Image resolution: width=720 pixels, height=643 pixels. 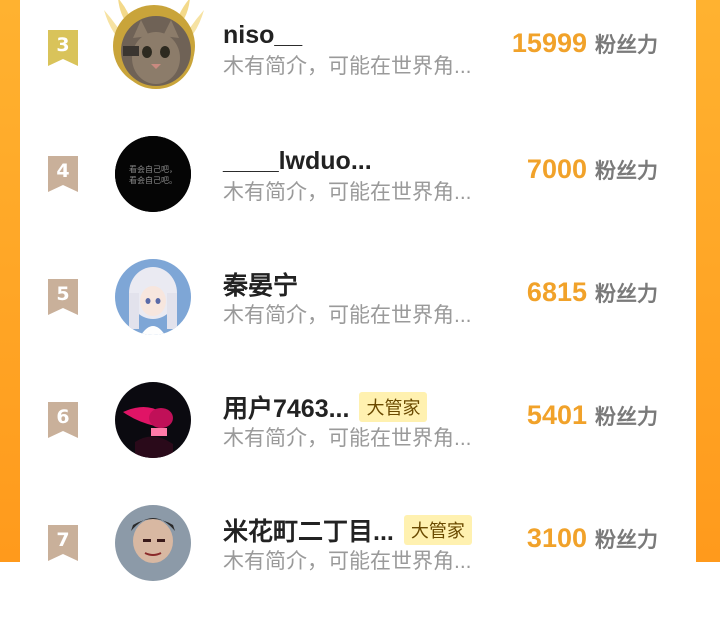 What do you see at coordinates (63, 294) in the screenshot?
I see `rank-number: 5` at bounding box center [63, 294].